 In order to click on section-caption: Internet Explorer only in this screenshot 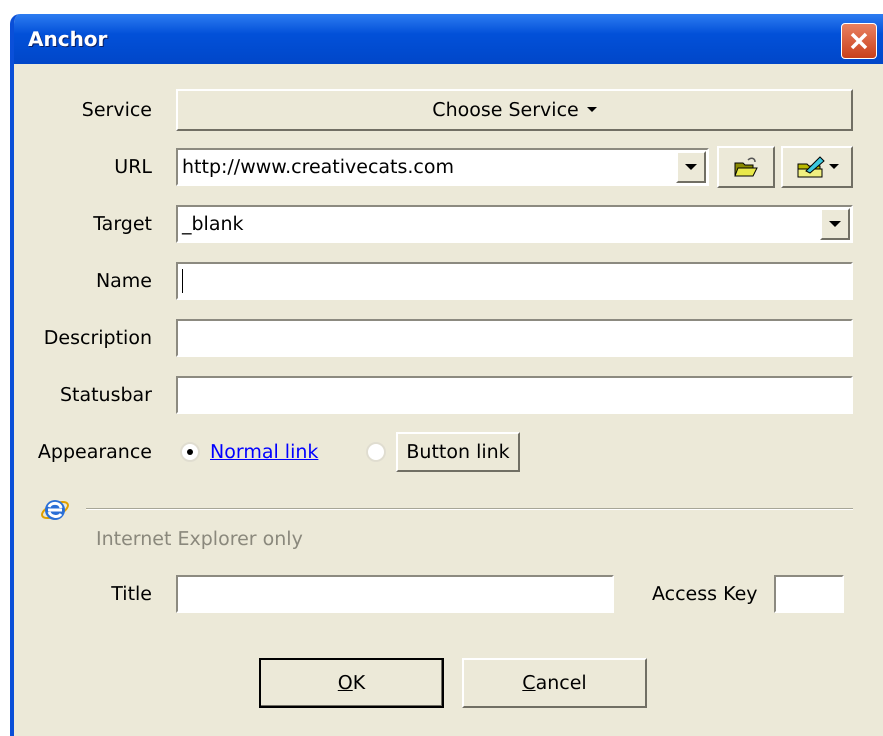, I will do `click(200, 539)`.